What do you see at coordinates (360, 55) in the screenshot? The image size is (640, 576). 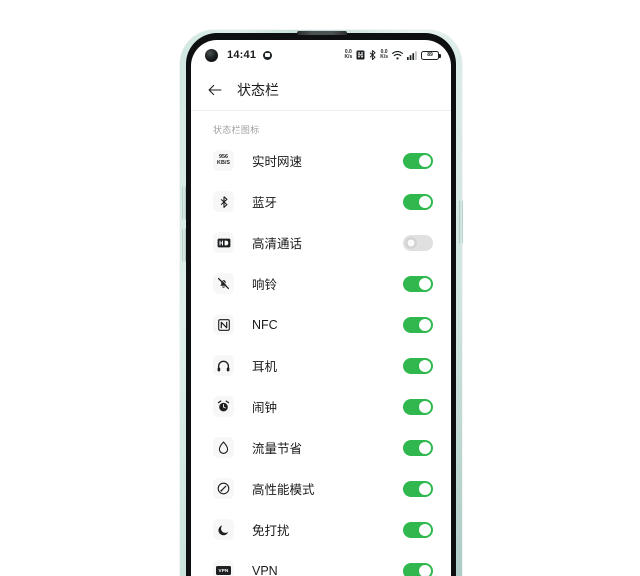 I see `sim-icon` at bounding box center [360, 55].